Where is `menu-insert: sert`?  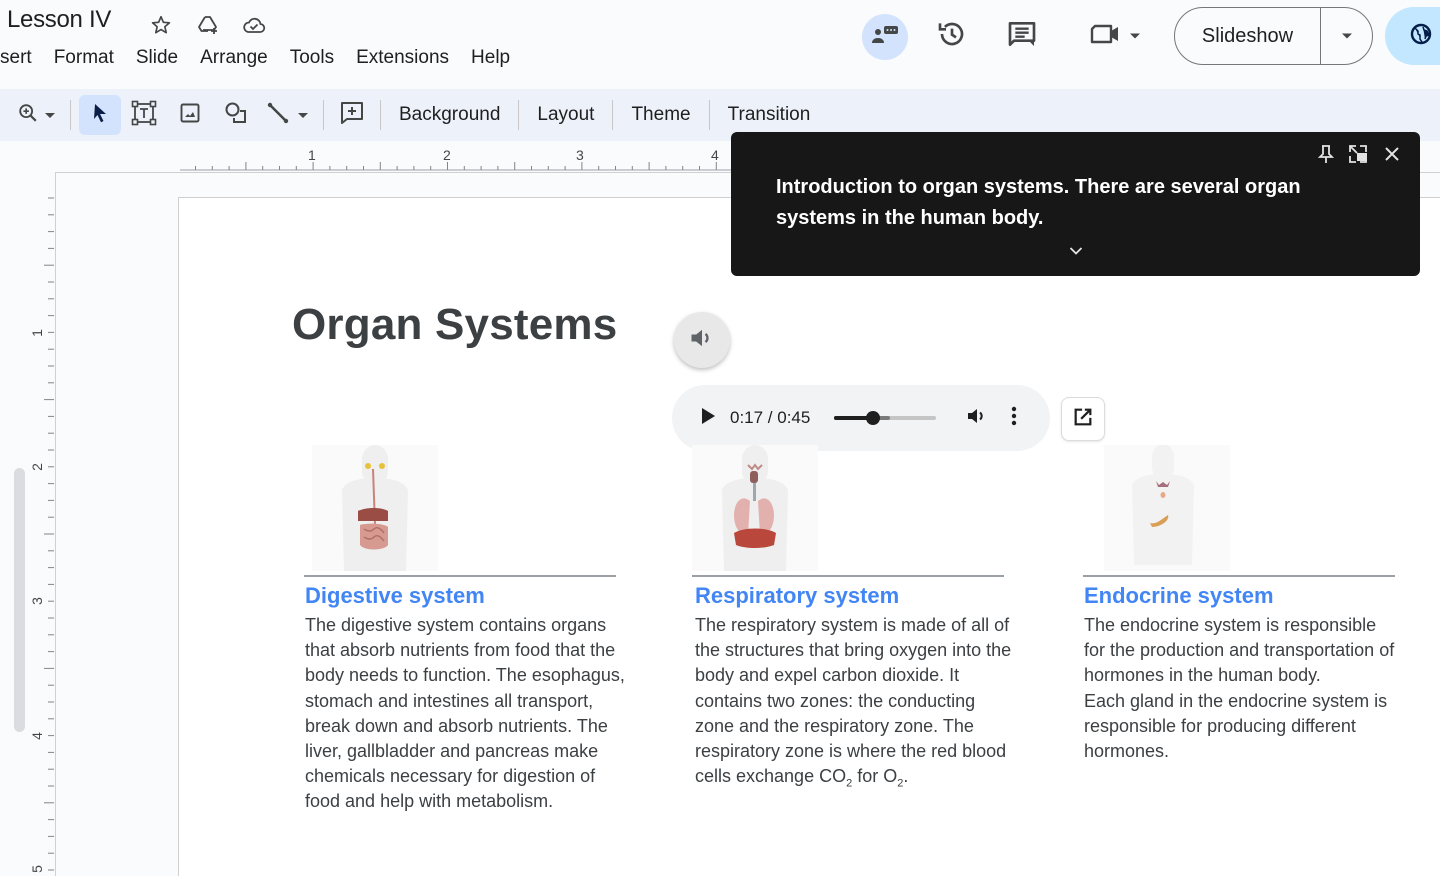 menu-insert: sert is located at coordinates (21, 58).